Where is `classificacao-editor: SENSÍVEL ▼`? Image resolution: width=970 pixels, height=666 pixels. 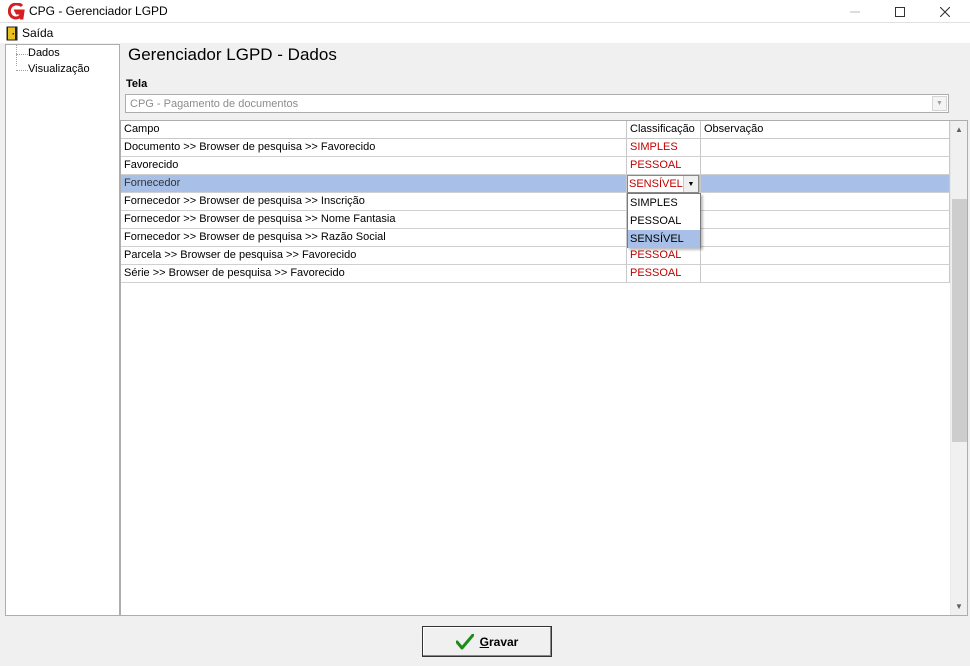
classificacao-editor: SENSÍVEL ▼ is located at coordinates (663, 184).